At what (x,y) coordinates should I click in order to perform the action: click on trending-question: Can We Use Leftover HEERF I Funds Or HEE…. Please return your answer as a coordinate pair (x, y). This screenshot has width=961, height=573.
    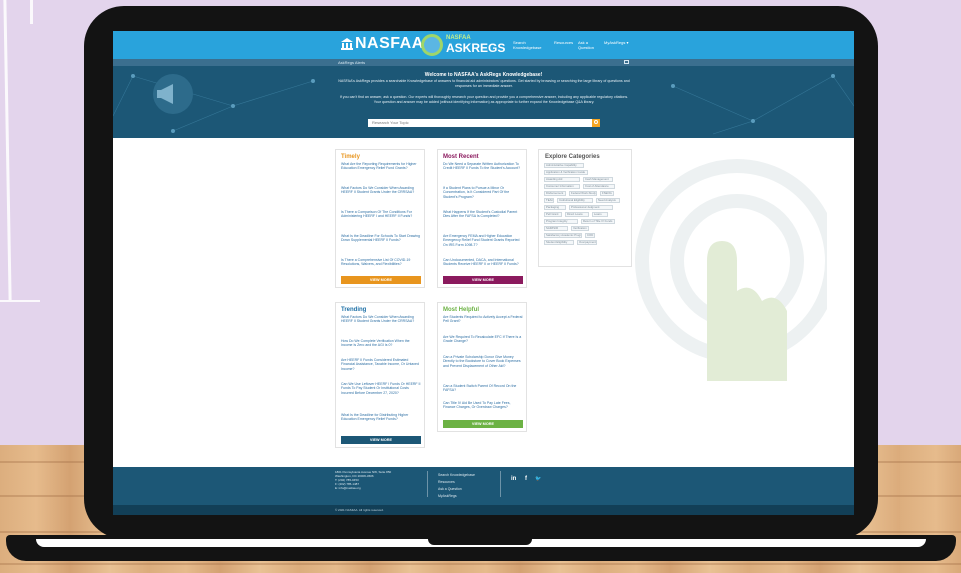
    Looking at the image, I should click on (381, 388).